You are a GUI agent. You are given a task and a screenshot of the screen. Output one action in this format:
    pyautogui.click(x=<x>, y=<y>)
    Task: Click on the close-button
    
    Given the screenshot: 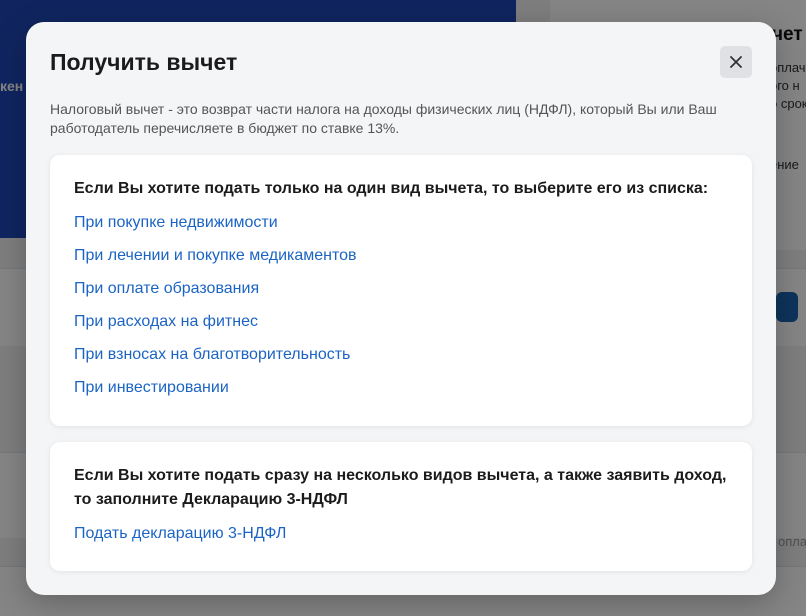 What is the action you would take?
    pyautogui.click(x=736, y=62)
    